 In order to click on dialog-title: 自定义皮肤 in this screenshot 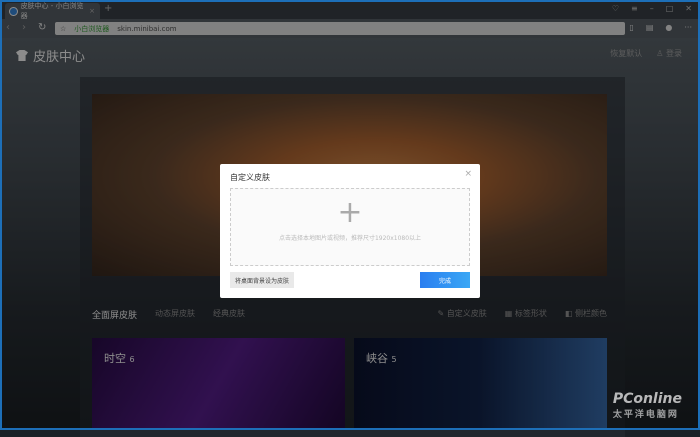, I will do `click(250, 177)`.